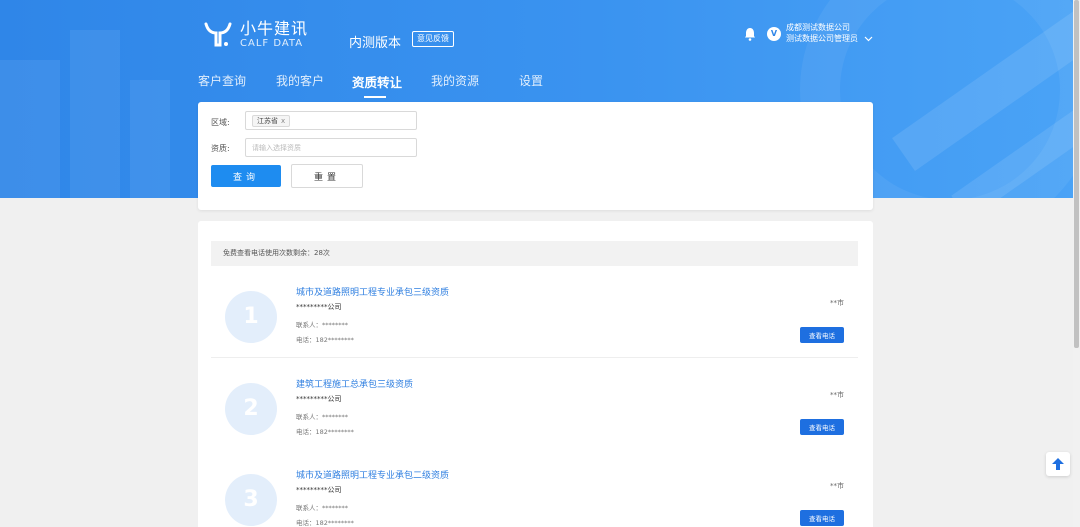 This screenshot has height=527, width=1080. I want to click on result-title: 建筑工程施工总承包三级资质, so click(354, 383).